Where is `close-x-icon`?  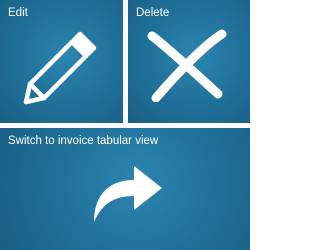 close-x-icon is located at coordinates (187, 65).